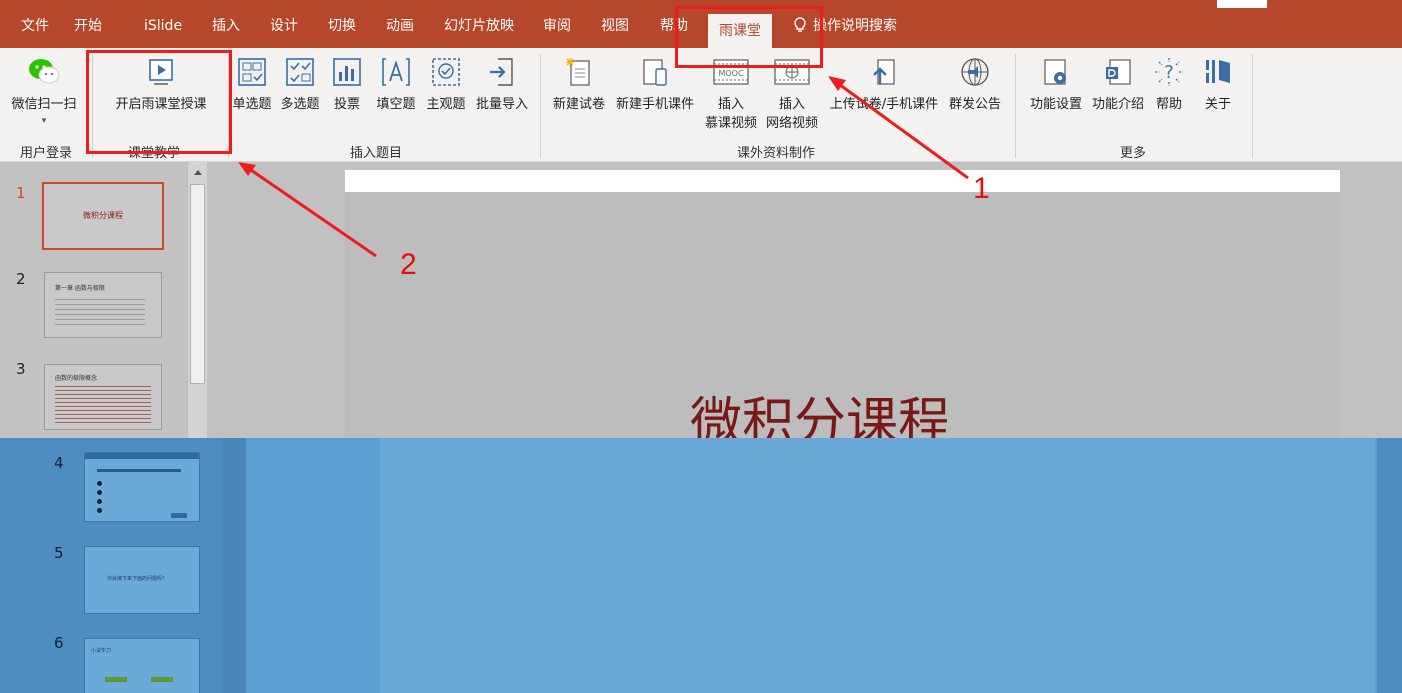 Image resolution: width=1402 pixels, height=693 pixels. Describe the element at coordinates (603, 167) in the screenshot. I see `annotation-arrows` at that location.